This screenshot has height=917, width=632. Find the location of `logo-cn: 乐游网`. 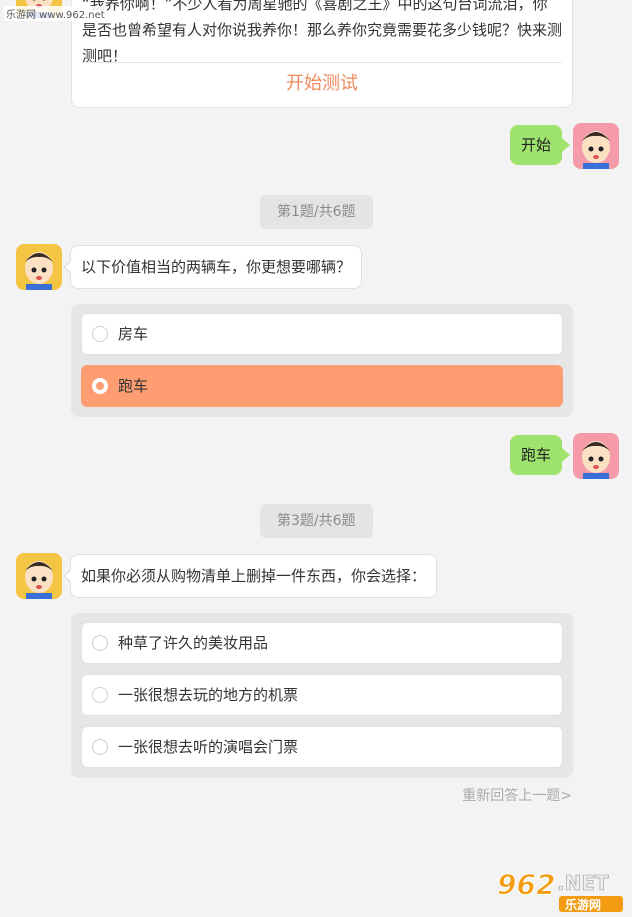

logo-cn: 乐游网 is located at coordinates (583, 904).